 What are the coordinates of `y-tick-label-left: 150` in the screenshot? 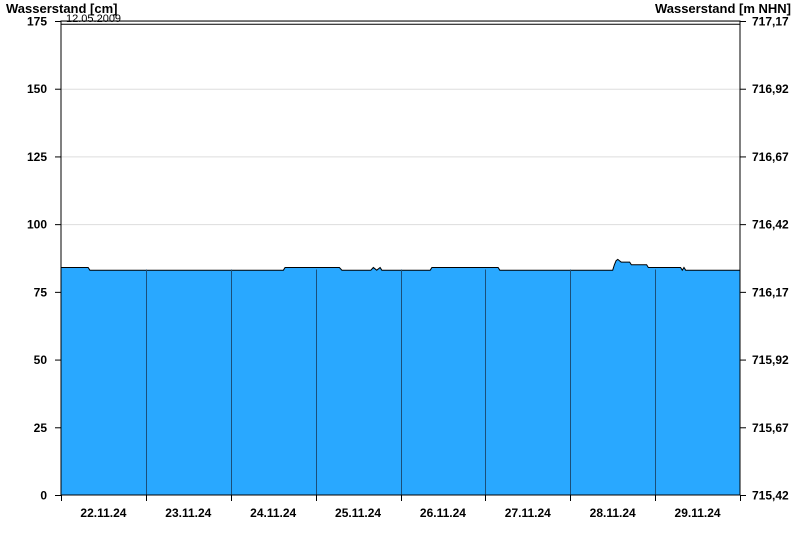 It's located at (37, 89).